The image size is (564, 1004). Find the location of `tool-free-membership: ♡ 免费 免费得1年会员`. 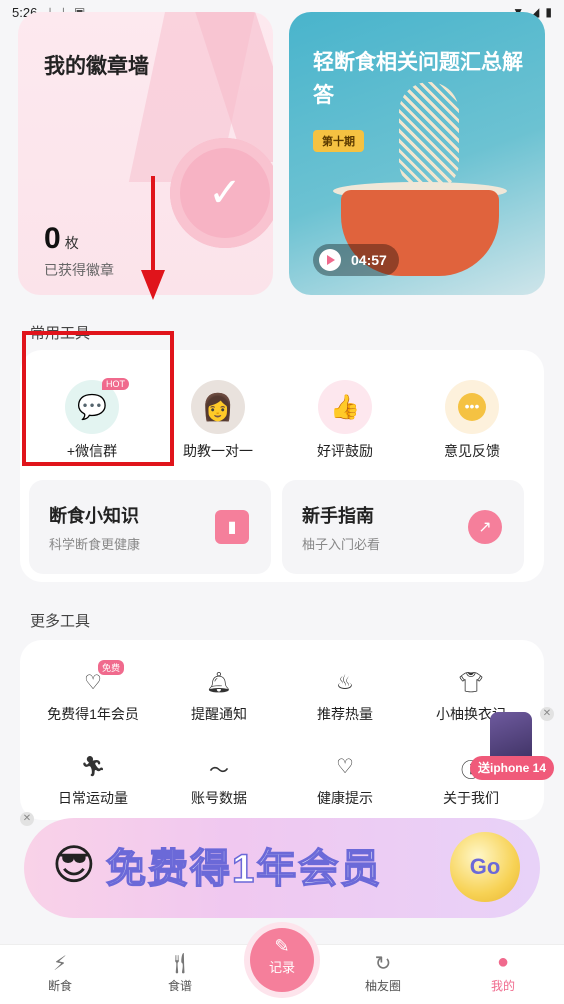

tool-free-membership: ♡ 免费 免费得1年会员 is located at coordinates (93, 692).